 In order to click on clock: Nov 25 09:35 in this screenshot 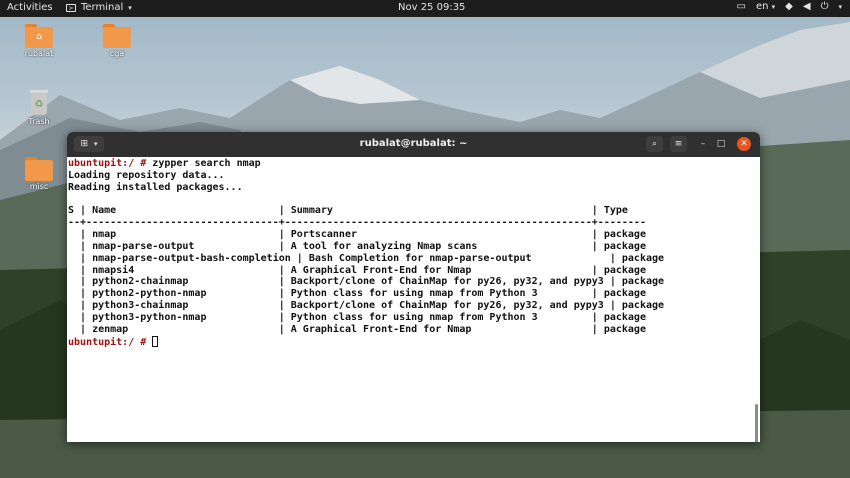, I will do `click(431, 7)`.